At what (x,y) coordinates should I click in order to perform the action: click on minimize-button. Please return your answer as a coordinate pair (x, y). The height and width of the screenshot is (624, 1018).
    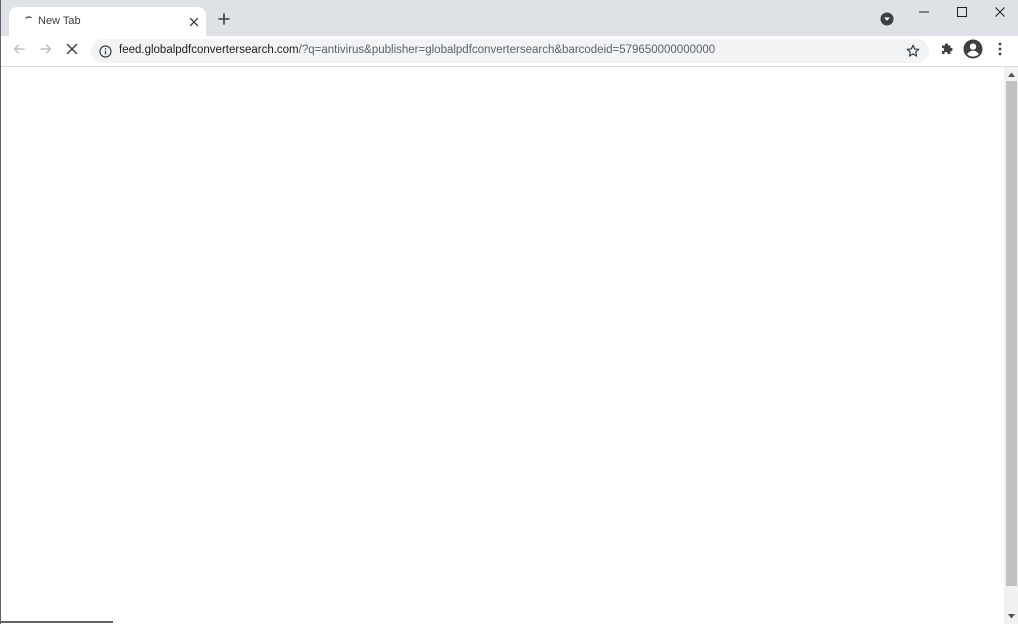
    Looking at the image, I should click on (924, 14).